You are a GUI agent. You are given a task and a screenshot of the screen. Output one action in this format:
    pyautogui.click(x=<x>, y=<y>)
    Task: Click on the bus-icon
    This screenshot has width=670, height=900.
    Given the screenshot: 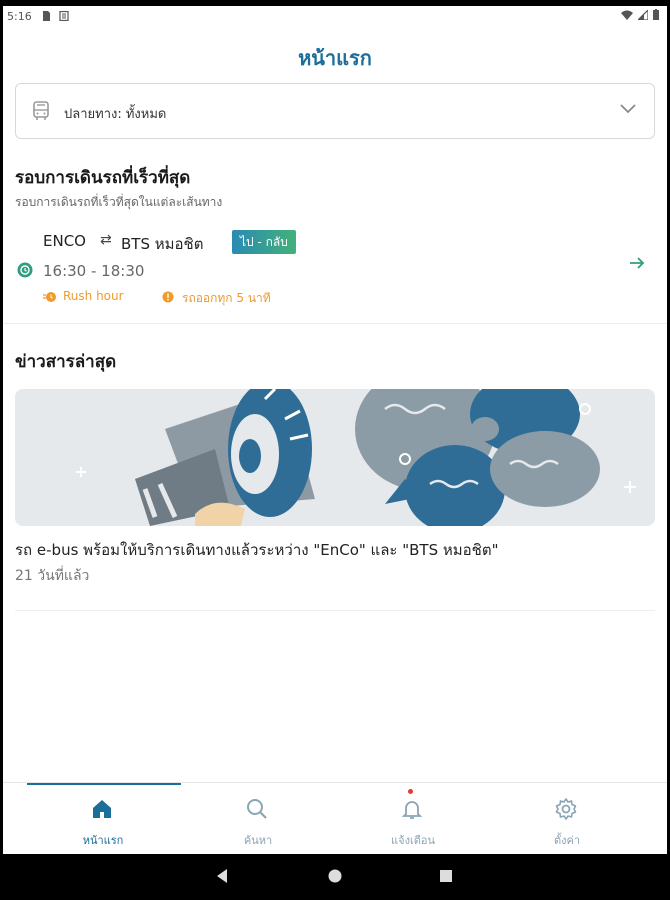 What is the action you would take?
    pyautogui.click(x=41, y=110)
    